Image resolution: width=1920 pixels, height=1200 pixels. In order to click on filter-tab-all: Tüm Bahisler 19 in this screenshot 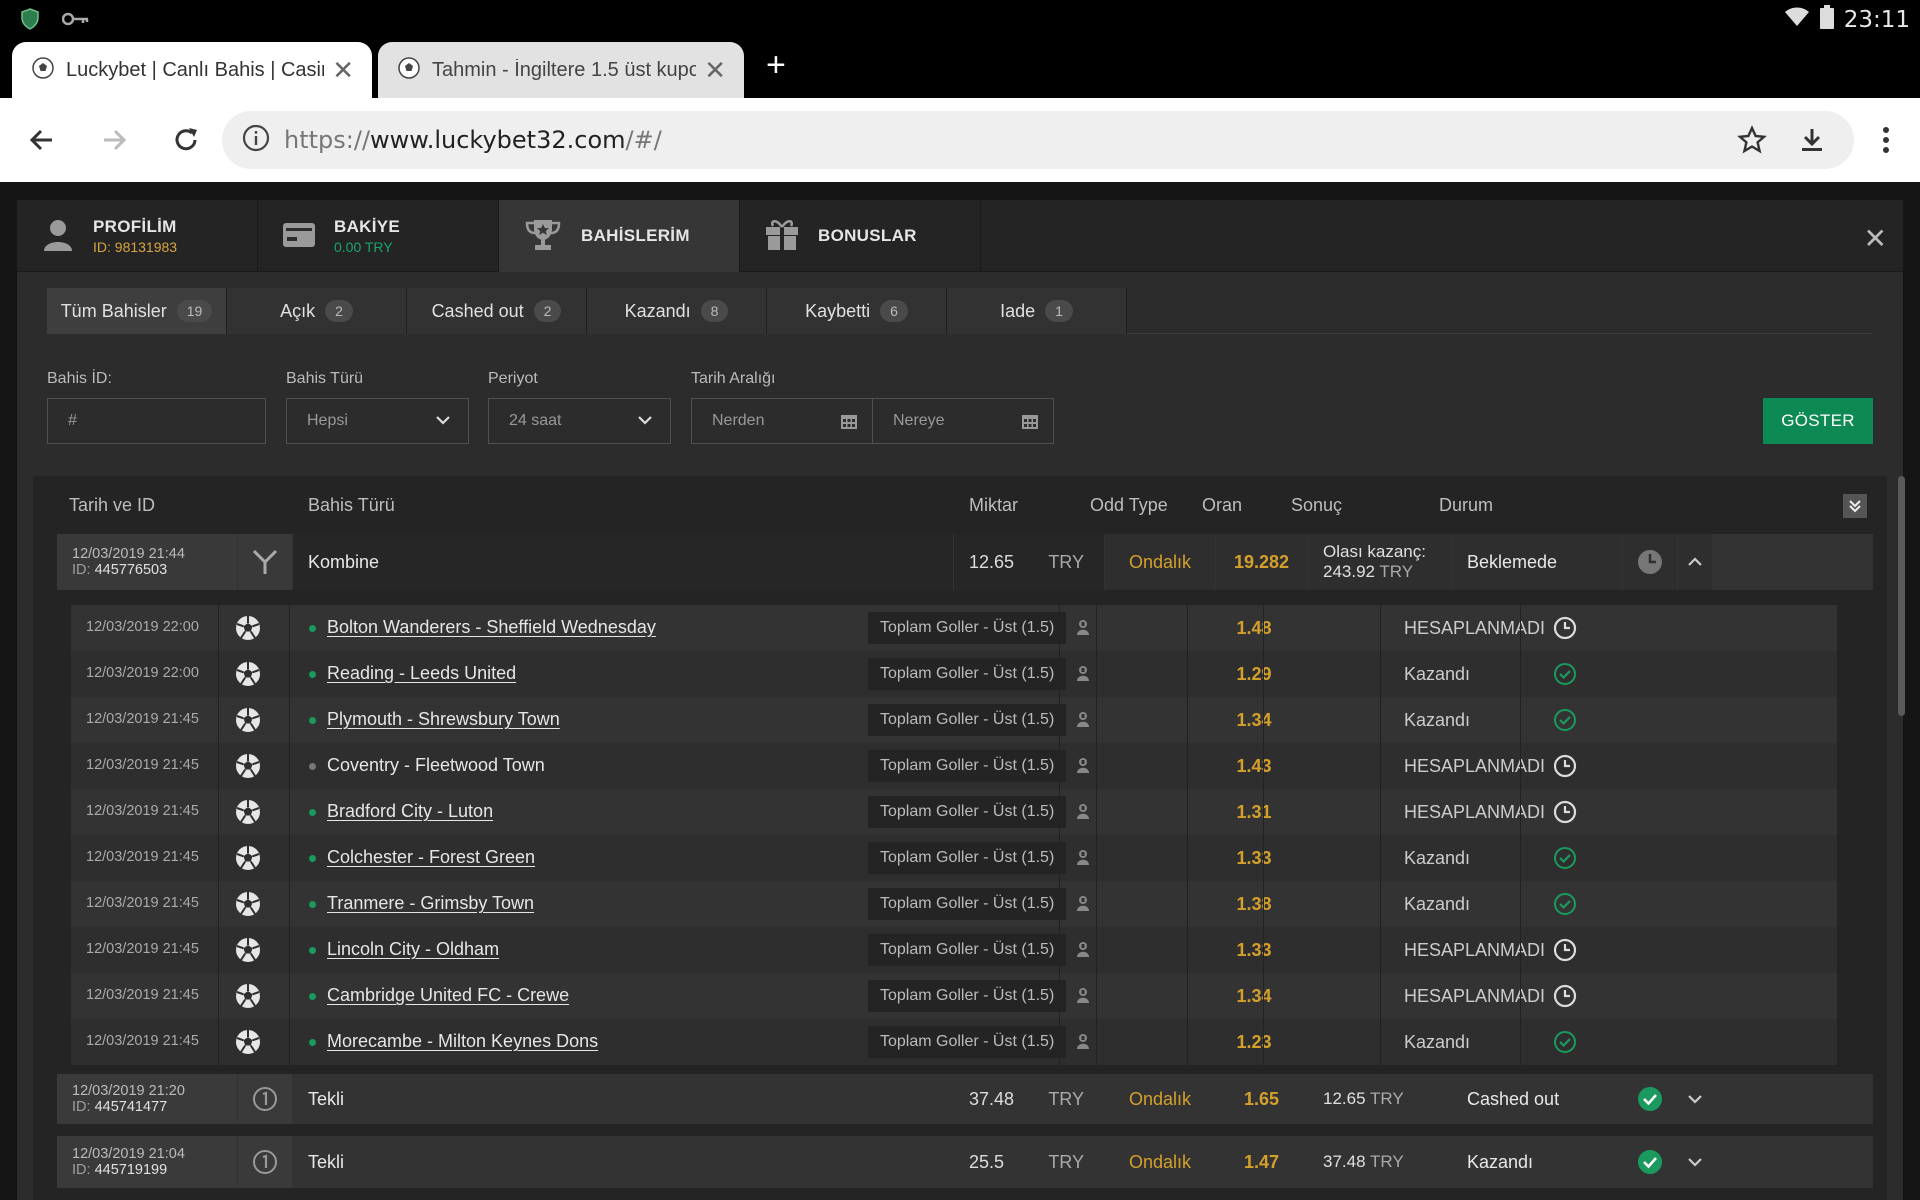, I will do `click(137, 311)`.